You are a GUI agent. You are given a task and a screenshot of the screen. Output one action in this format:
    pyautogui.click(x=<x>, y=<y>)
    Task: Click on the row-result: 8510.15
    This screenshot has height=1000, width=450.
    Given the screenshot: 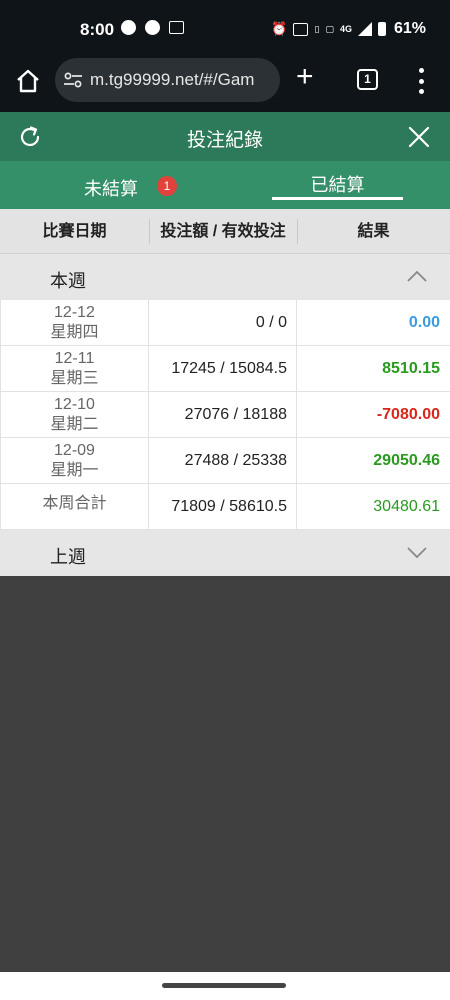 What is the action you would take?
    pyautogui.click(x=411, y=368)
    